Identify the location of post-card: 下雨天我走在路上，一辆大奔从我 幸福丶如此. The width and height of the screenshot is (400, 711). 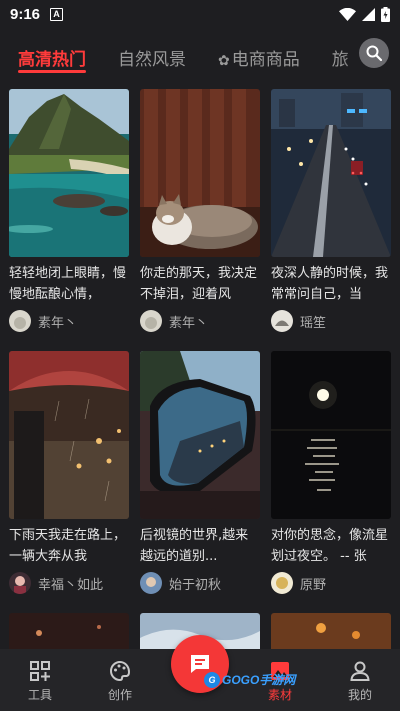
(69, 473).